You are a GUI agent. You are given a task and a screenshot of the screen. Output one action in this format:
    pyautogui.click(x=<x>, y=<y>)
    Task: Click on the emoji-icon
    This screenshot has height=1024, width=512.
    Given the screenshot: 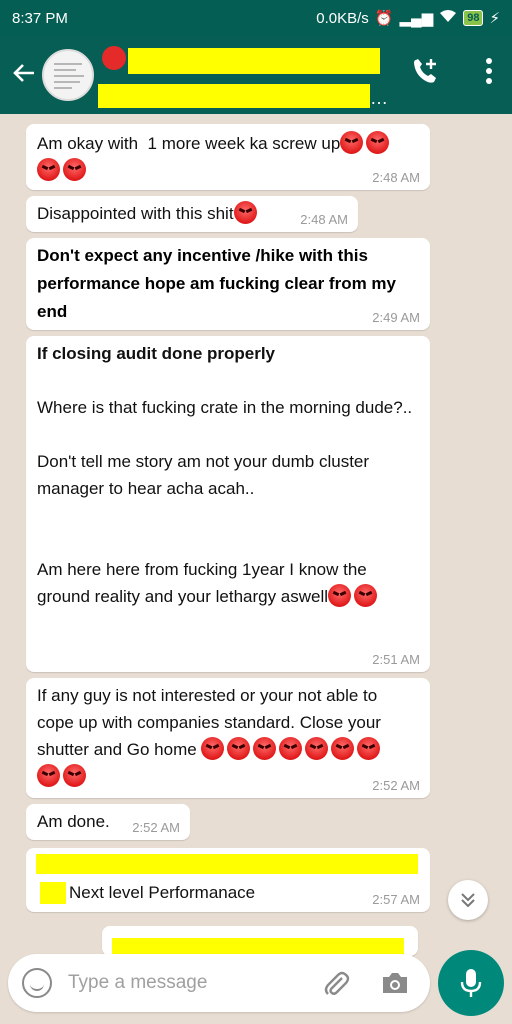 What is the action you would take?
    pyautogui.click(x=37, y=983)
    